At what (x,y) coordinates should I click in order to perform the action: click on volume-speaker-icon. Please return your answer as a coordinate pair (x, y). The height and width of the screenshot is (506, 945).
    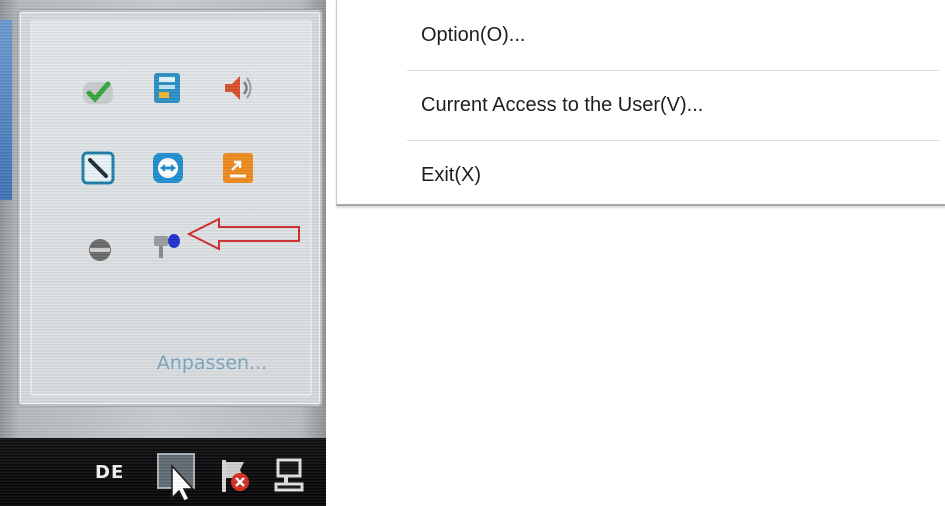
    Looking at the image, I should click on (238, 88).